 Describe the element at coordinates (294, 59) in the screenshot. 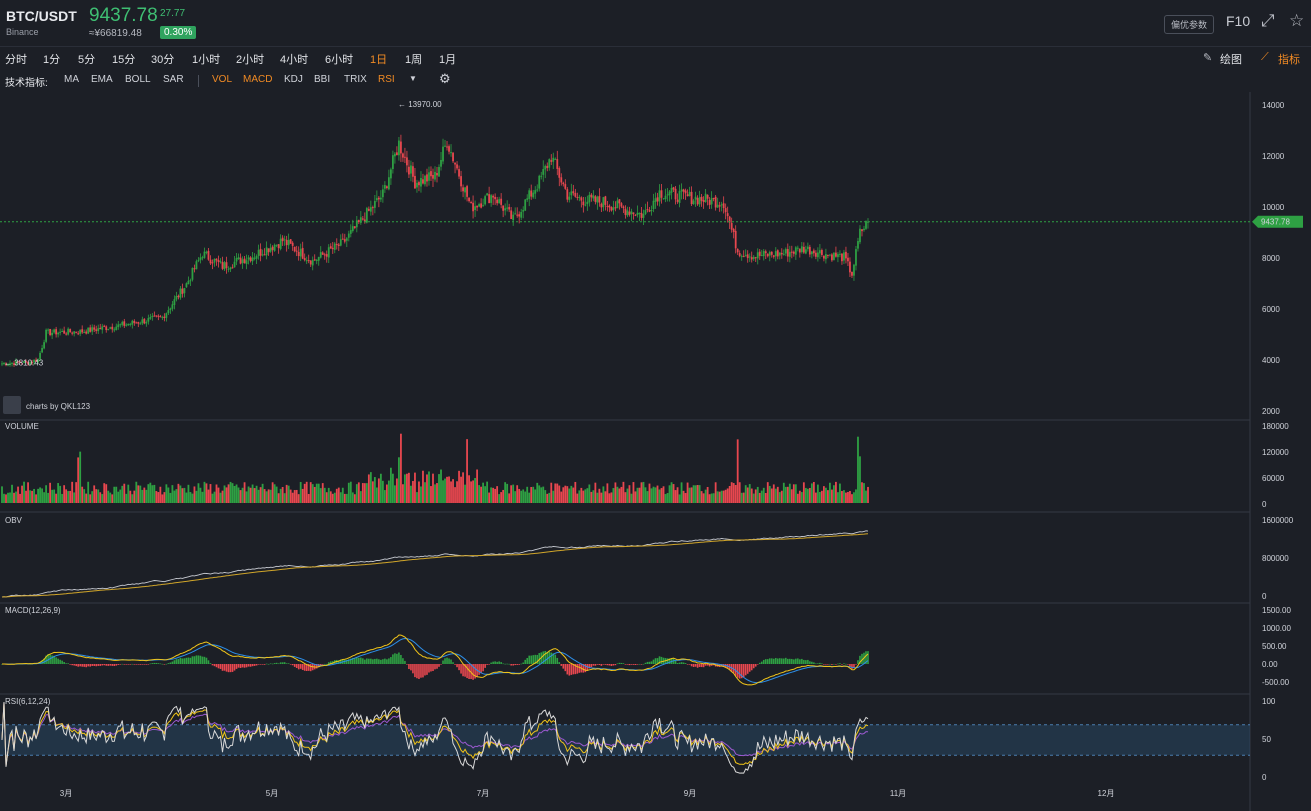

I see `interval-7: 4小时` at that location.